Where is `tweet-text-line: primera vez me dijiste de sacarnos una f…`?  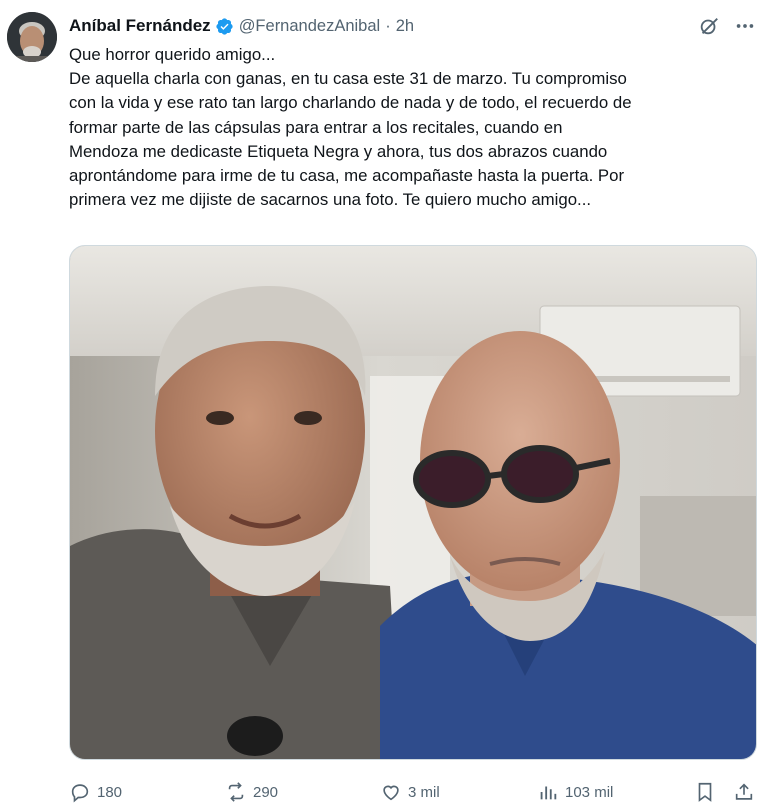 tweet-text-line: primera vez me dijiste de sacarnos una f… is located at coordinates (330, 200).